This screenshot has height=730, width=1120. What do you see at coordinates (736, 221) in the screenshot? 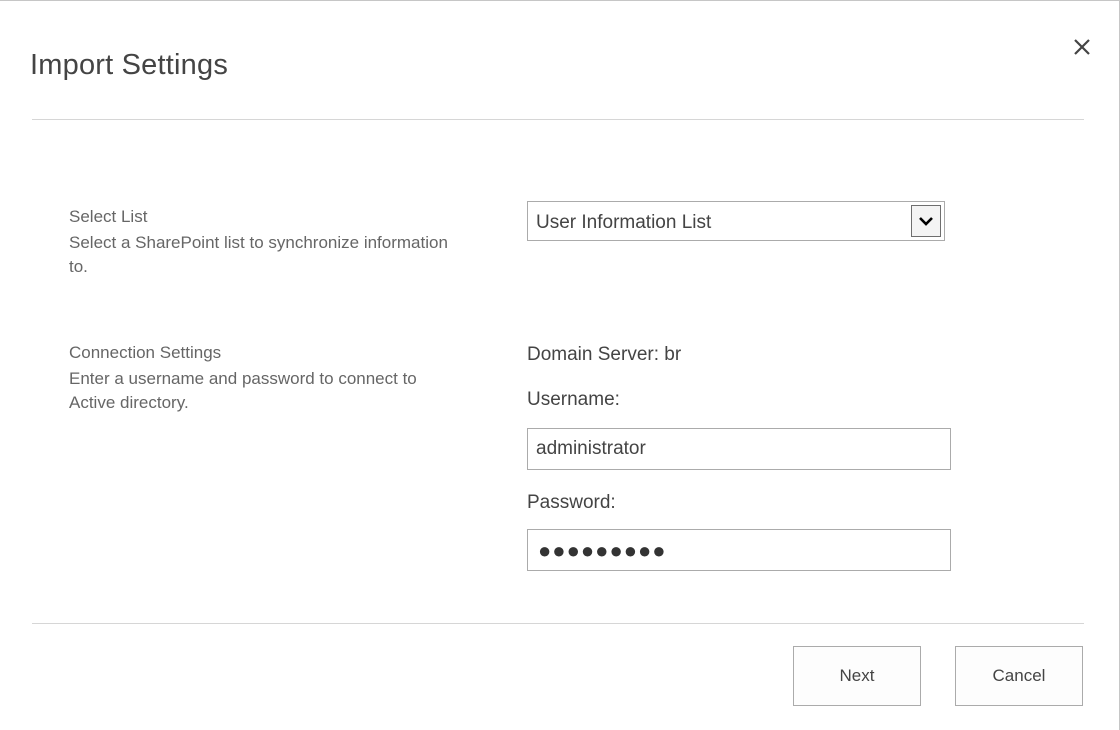
I see `list-select-dropdown: User Information List` at bounding box center [736, 221].